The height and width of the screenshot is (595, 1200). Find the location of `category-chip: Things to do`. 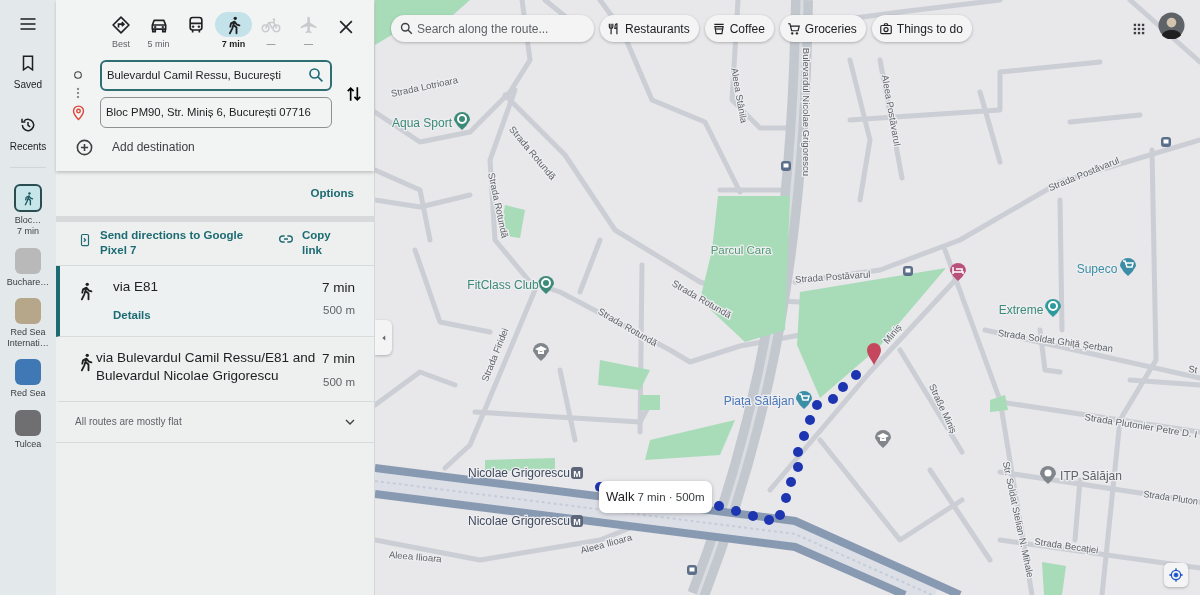

category-chip: Things to do is located at coordinates (921, 28).